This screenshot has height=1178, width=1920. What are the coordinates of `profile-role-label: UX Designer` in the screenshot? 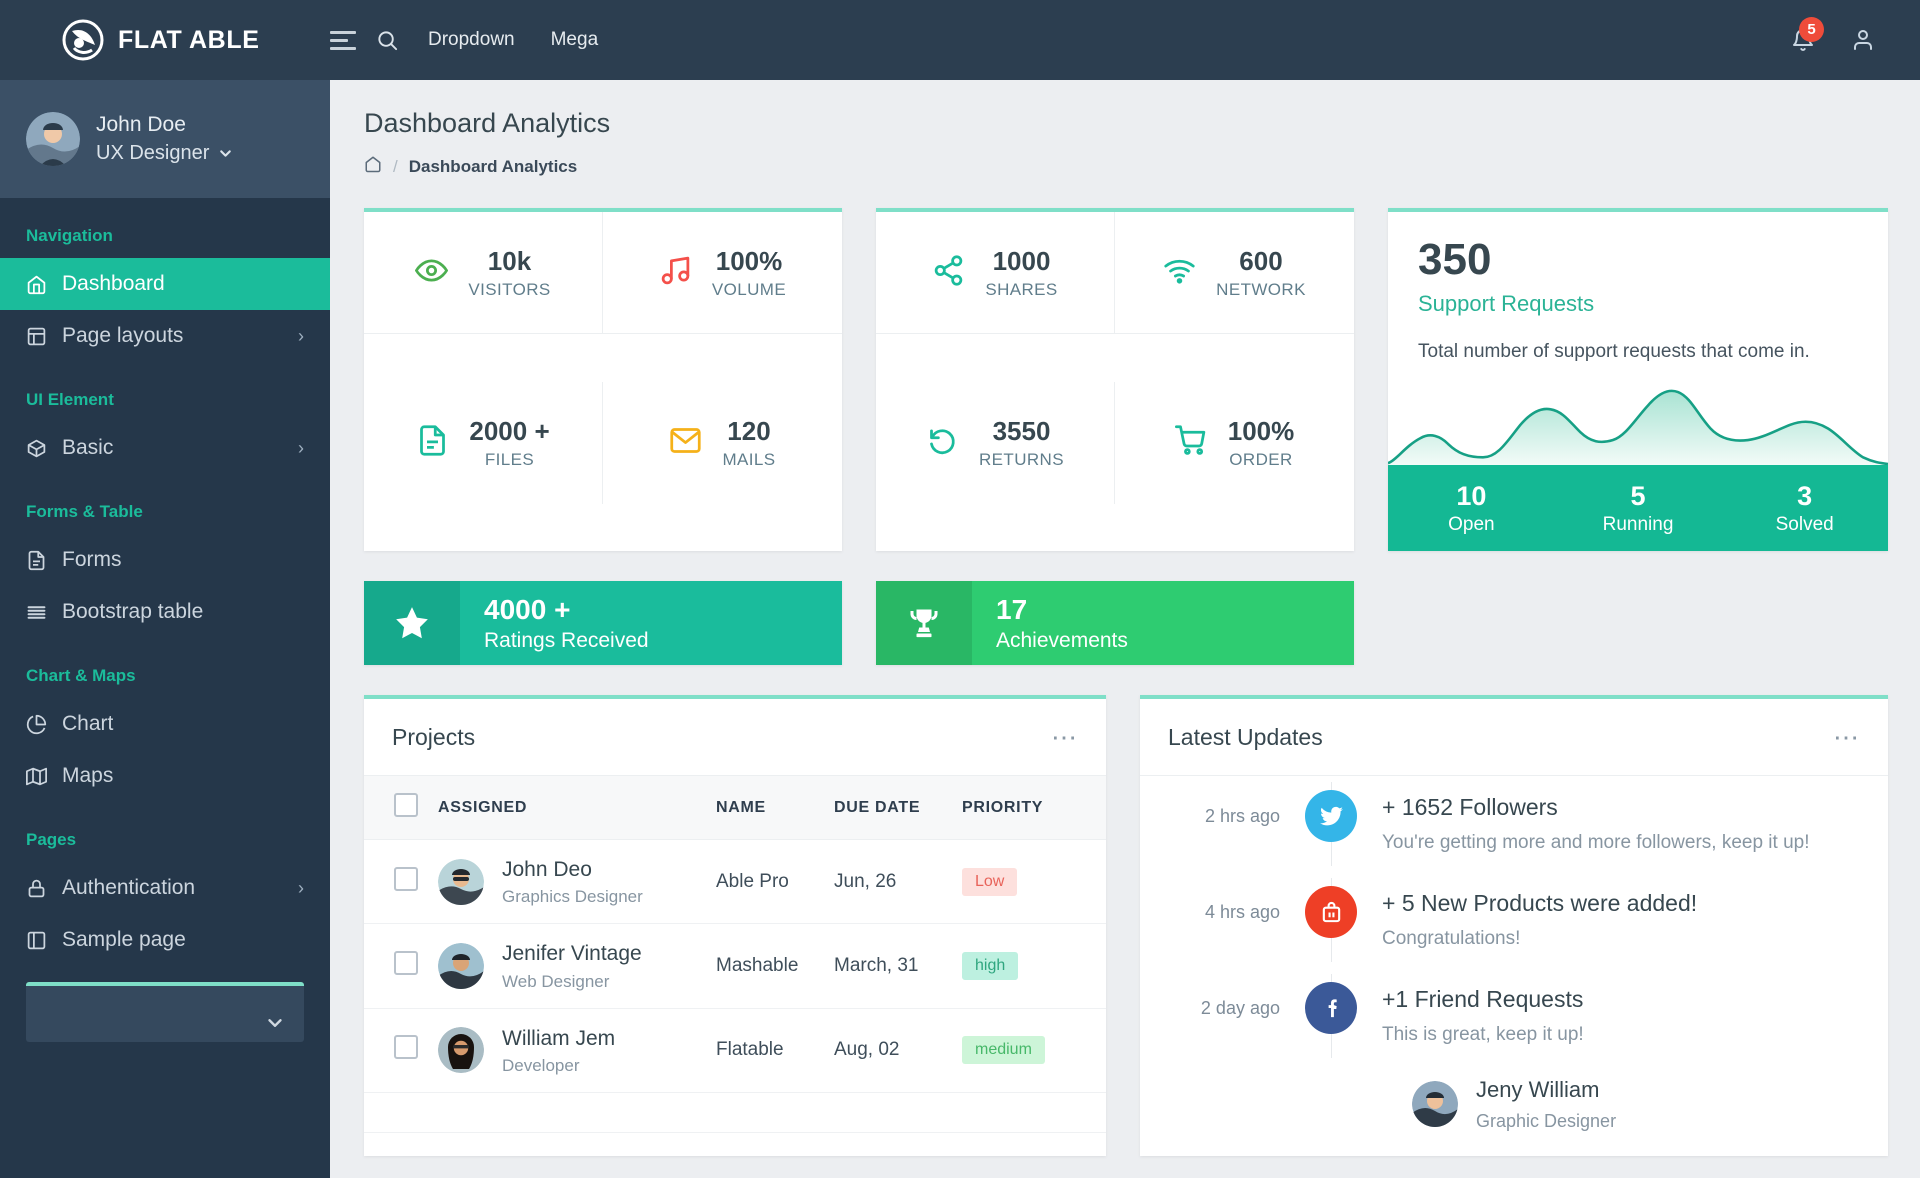 It's located at (153, 152).